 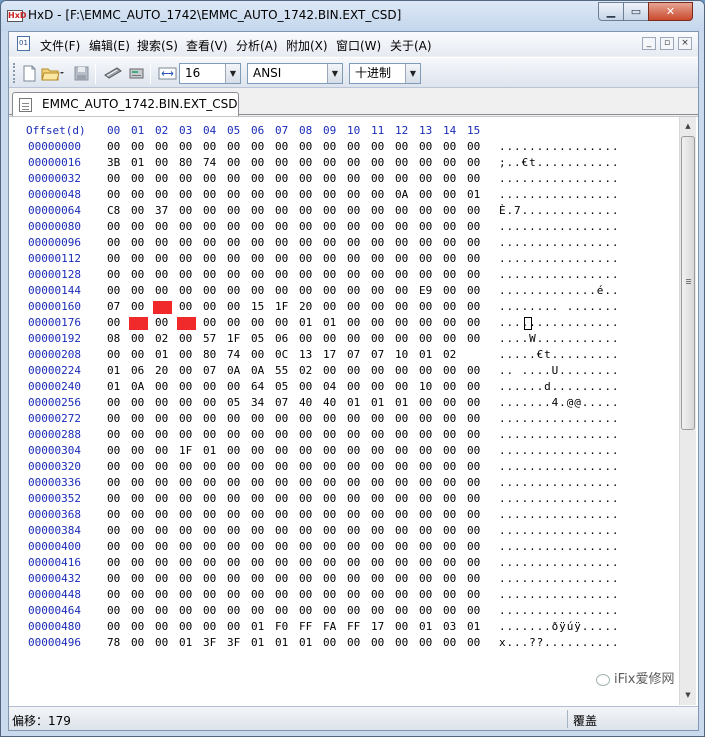 What do you see at coordinates (404, 194) in the screenshot?
I see `hex-byte: 0A` at bounding box center [404, 194].